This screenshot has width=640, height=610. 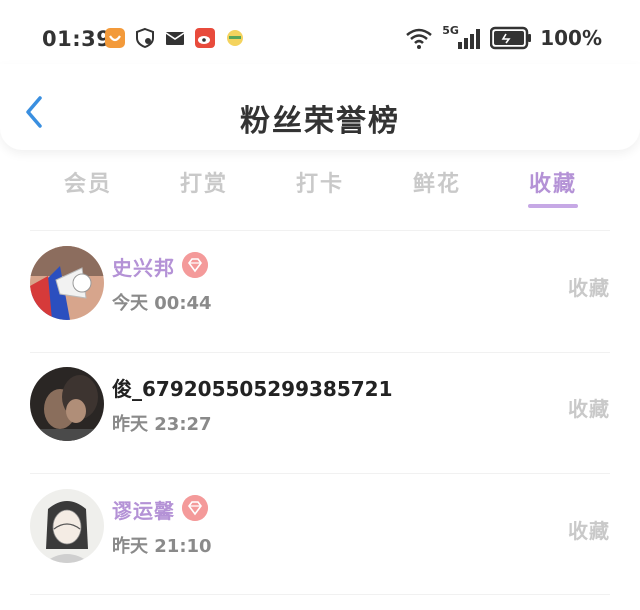 What do you see at coordinates (162, 424) in the screenshot?
I see `timestamp: 昨天 23:27` at bounding box center [162, 424].